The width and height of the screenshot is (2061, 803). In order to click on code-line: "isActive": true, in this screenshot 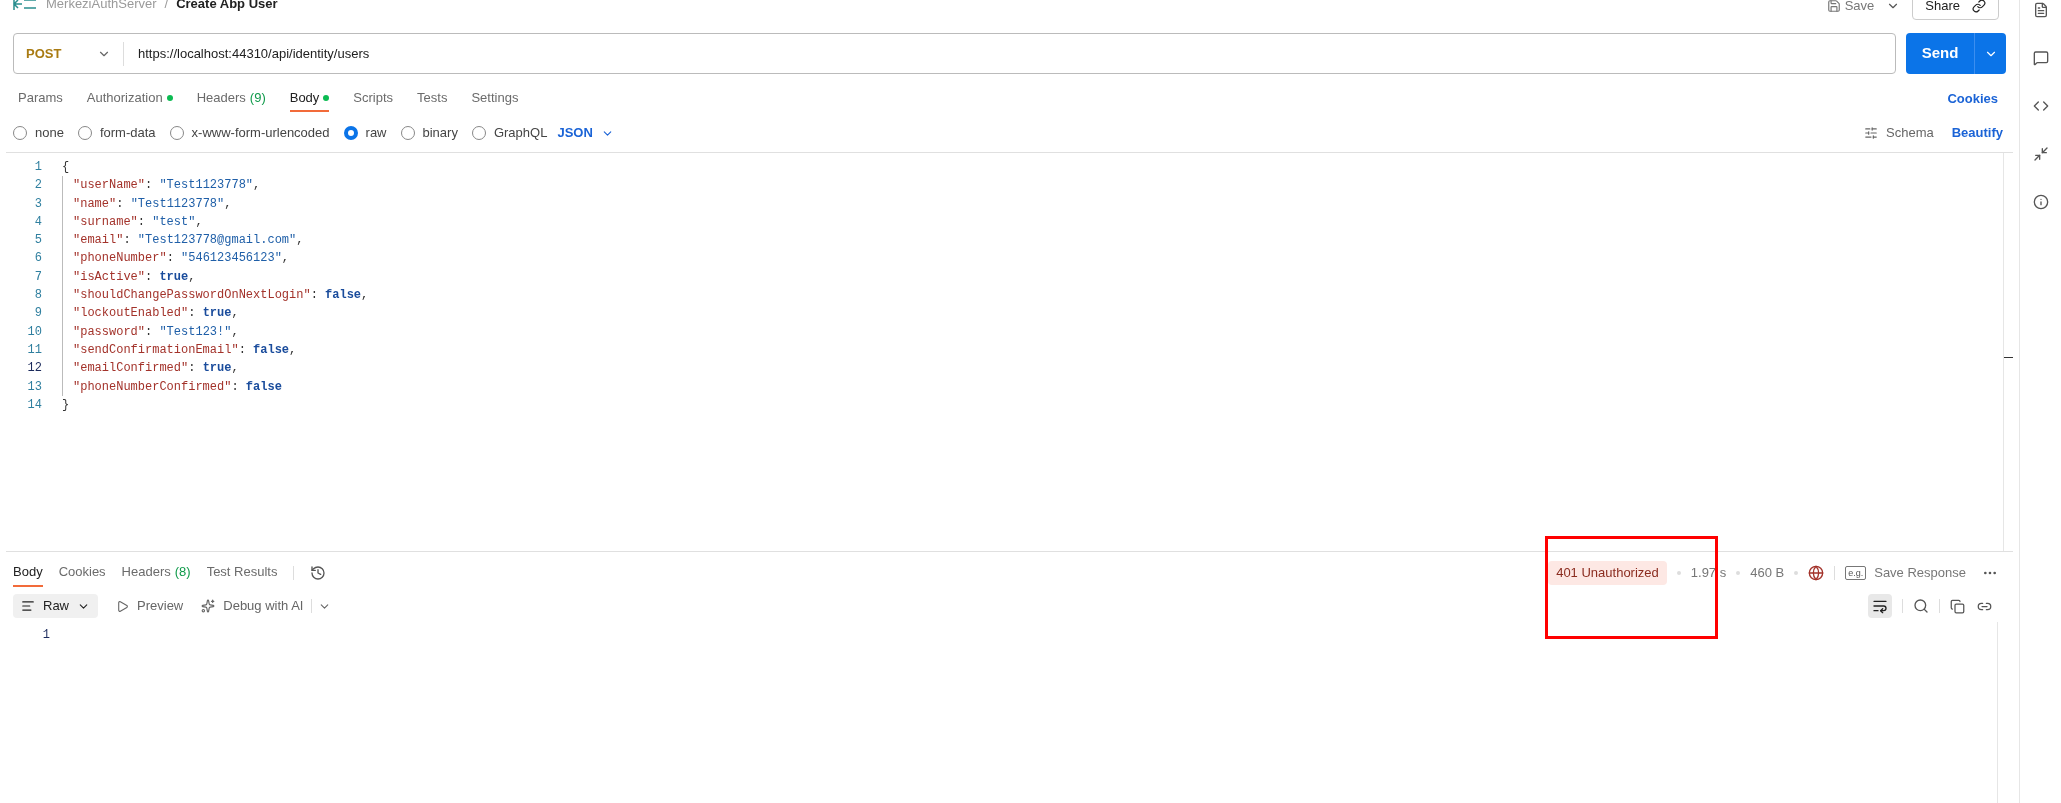, I will do `click(134, 276)`.